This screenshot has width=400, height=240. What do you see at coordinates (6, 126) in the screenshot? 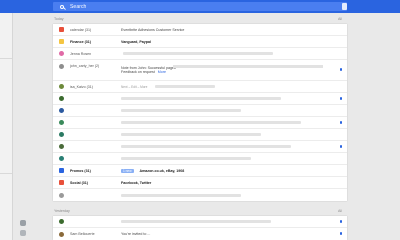
I see `left-rail` at bounding box center [6, 126].